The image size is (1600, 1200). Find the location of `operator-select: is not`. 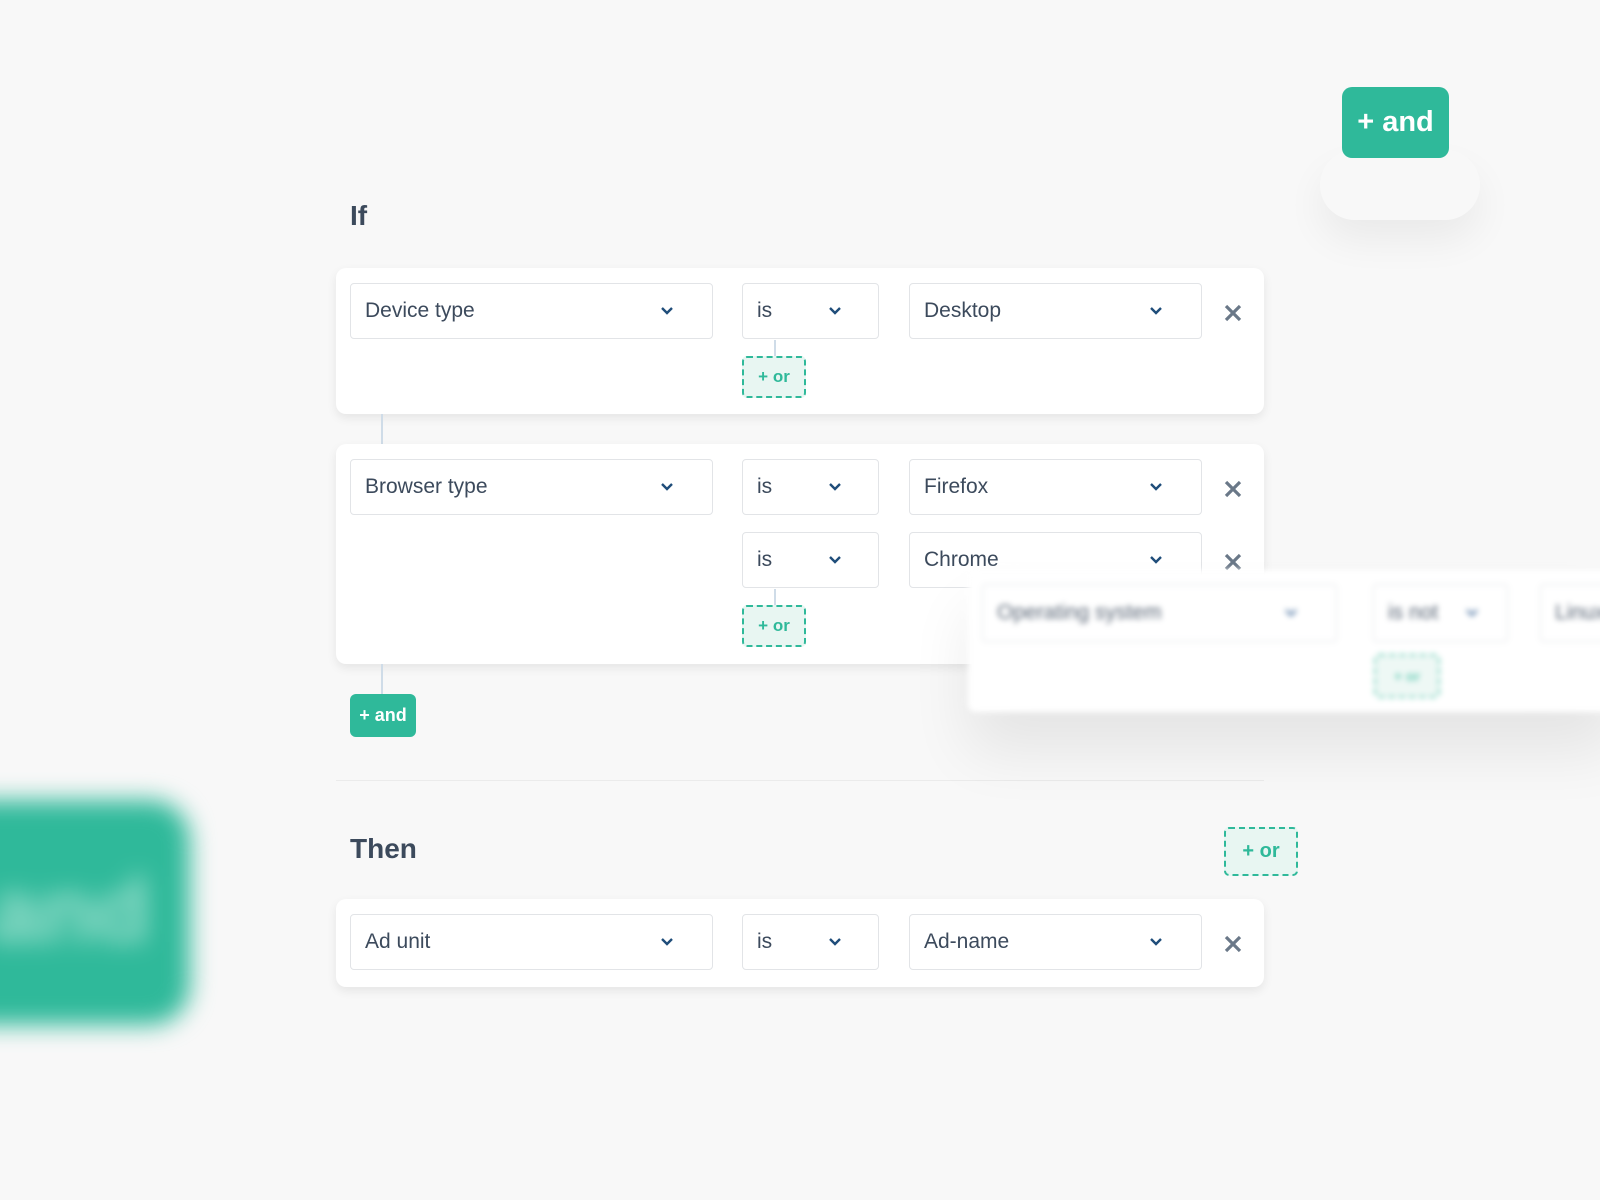

operator-select: is not is located at coordinates (1440, 613).